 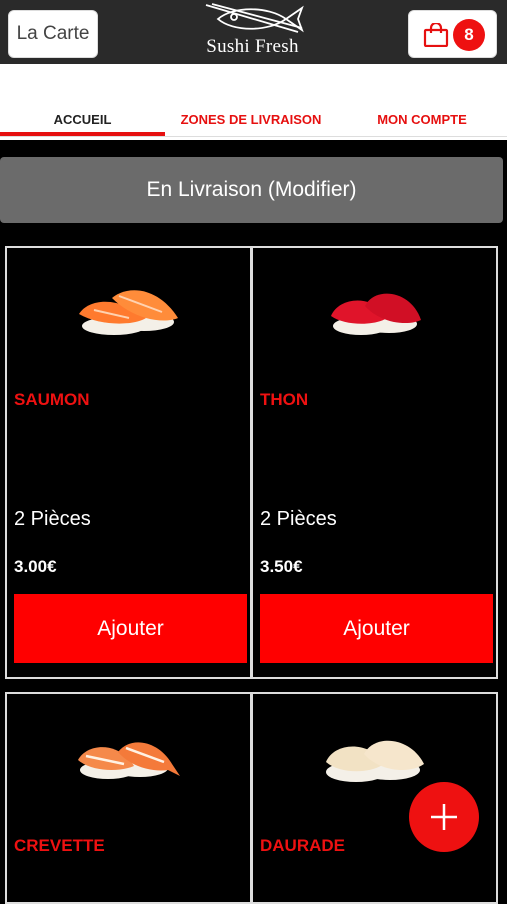 I want to click on tab-accueil: ACCUEIL, so click(x=82, y=119).